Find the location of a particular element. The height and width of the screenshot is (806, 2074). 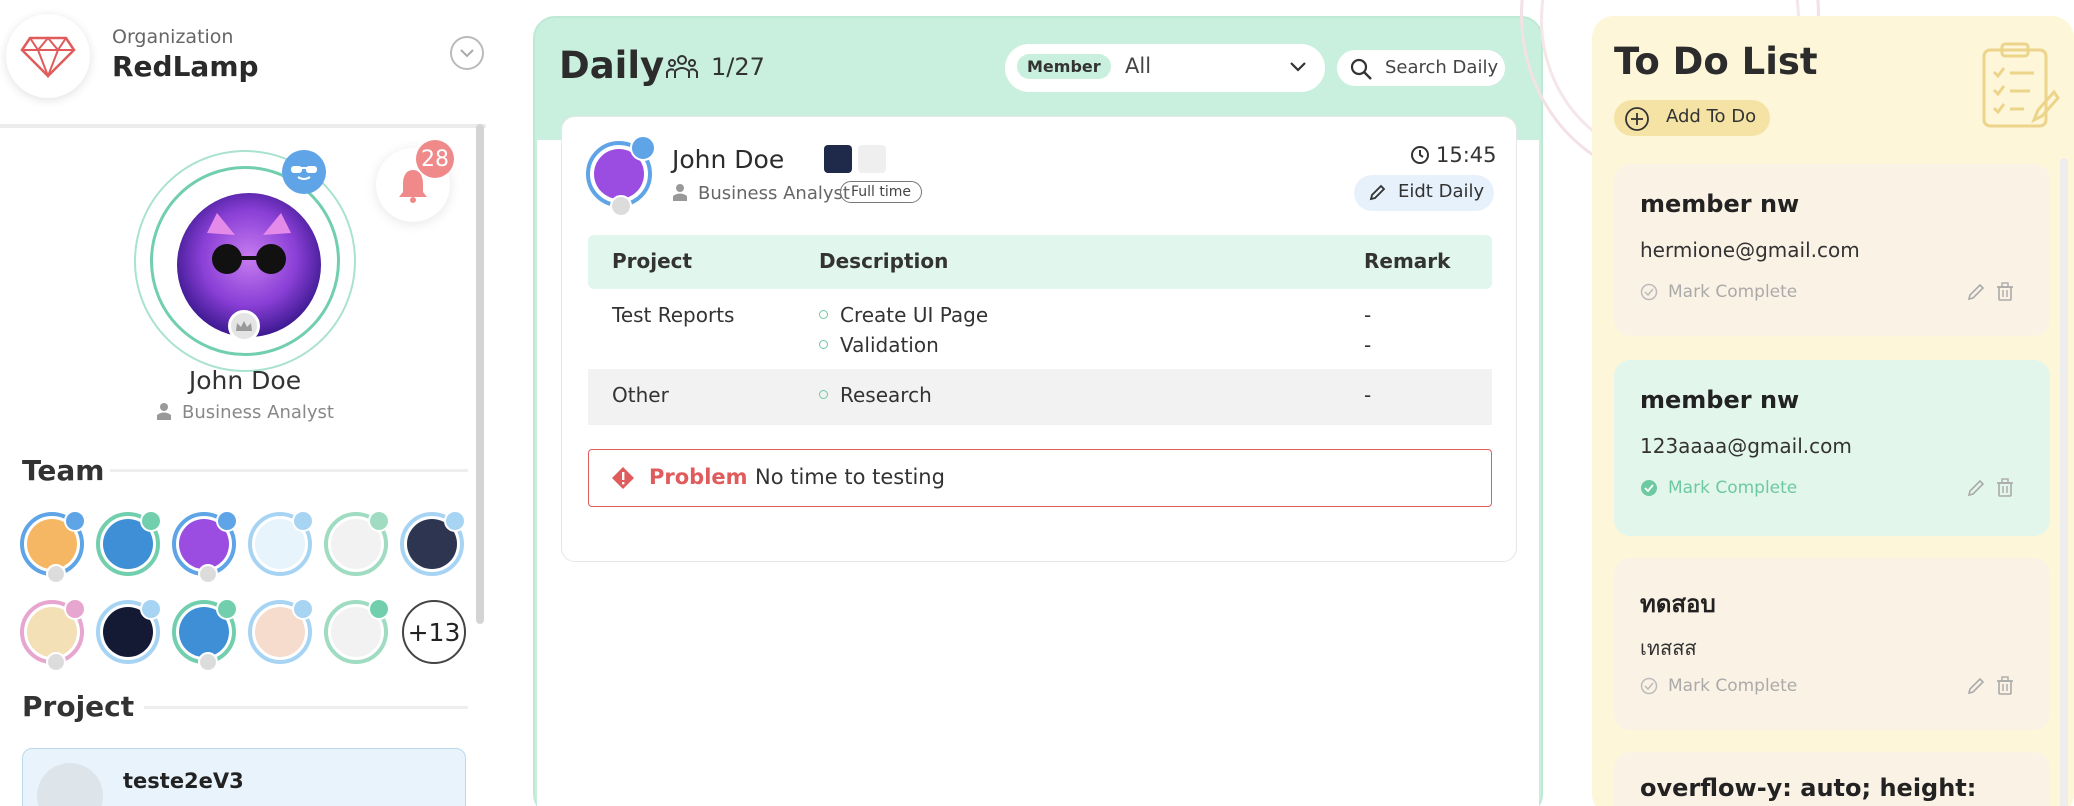

project-cell: Other is located at coordinates (640, 395).